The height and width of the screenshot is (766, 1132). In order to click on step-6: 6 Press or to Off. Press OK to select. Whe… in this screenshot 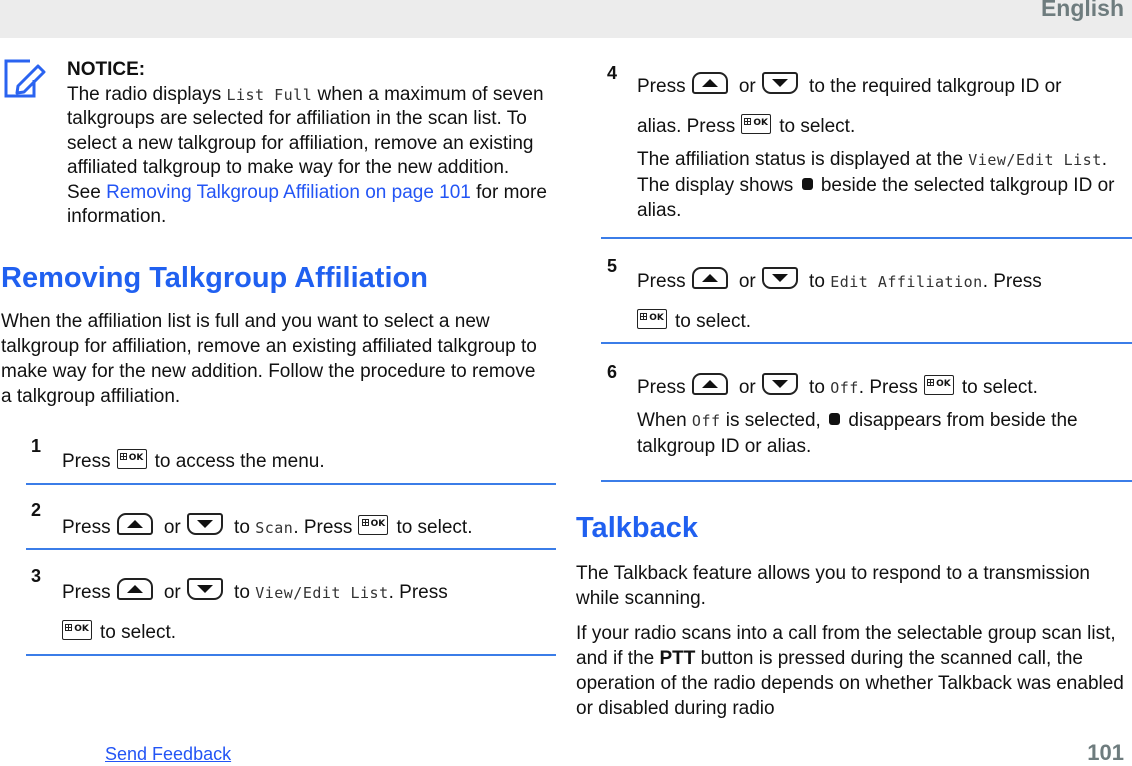, I will do `click(866, 422)`.